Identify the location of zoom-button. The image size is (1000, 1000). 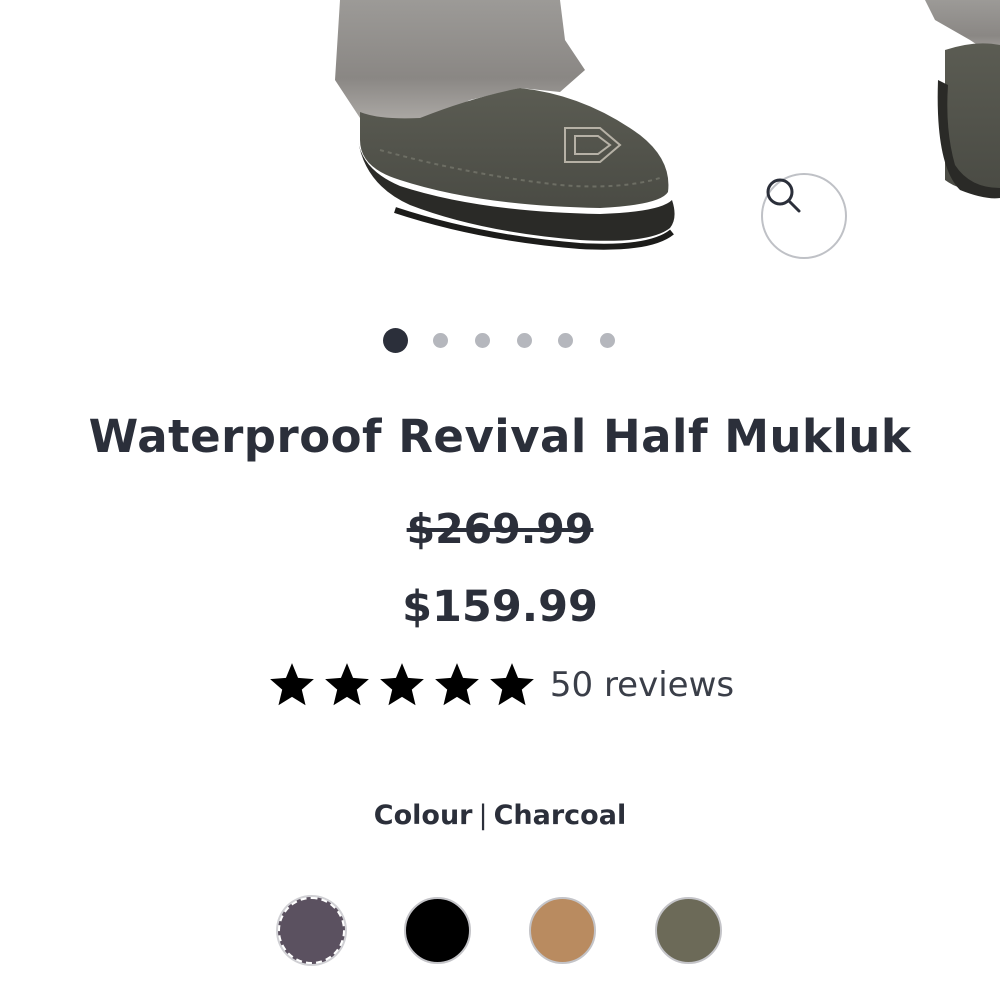
(804, 216).